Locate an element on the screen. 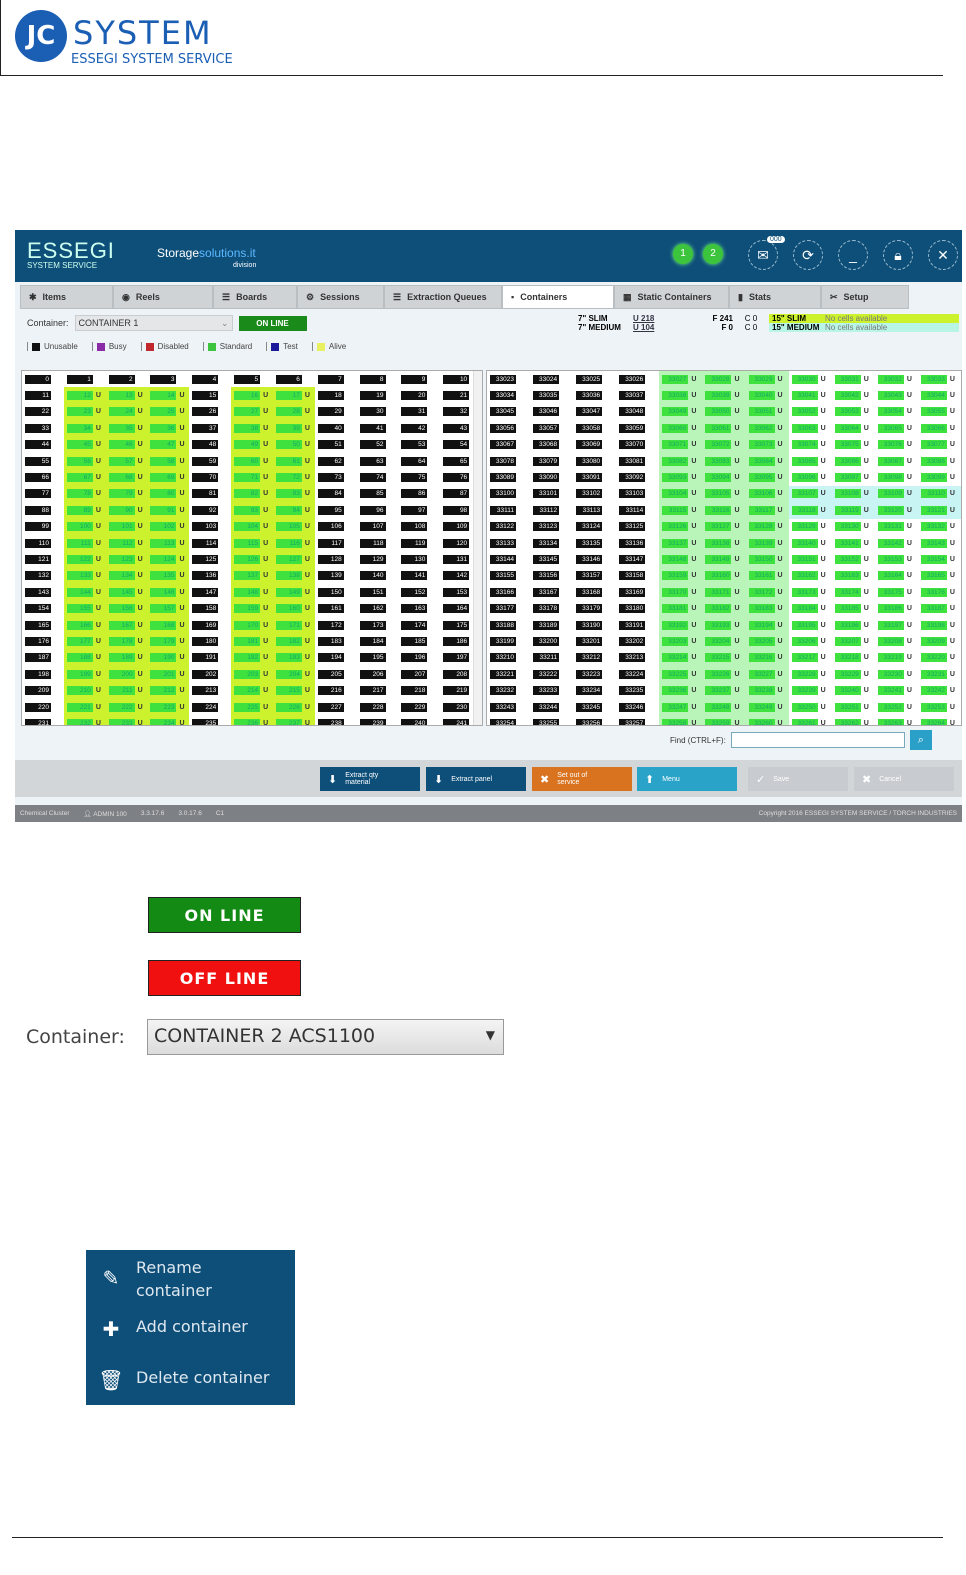  storage-cell: 33194 U is located at coordinates (767, 625).